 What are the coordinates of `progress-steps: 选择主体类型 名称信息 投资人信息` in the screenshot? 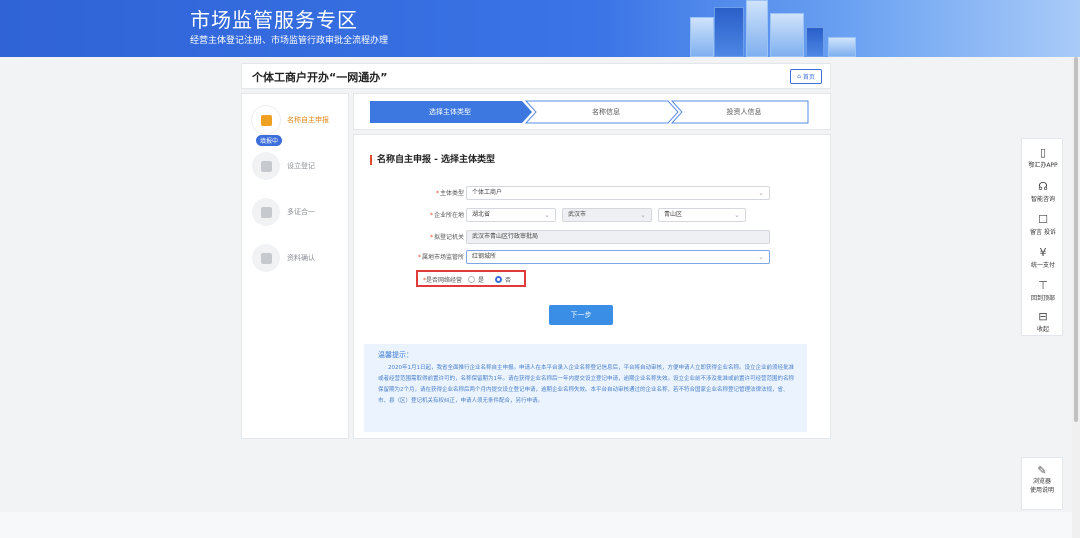 It's located at (592, 111).